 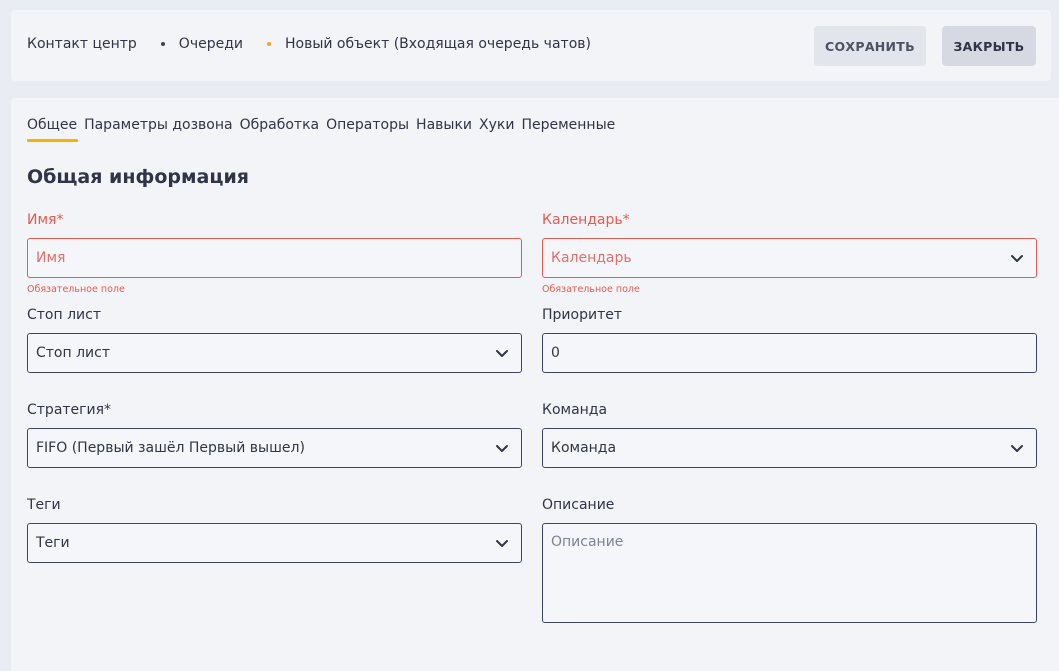 I want to click on priority-field-group: Приоритет 0, so click(x=789, y=340).